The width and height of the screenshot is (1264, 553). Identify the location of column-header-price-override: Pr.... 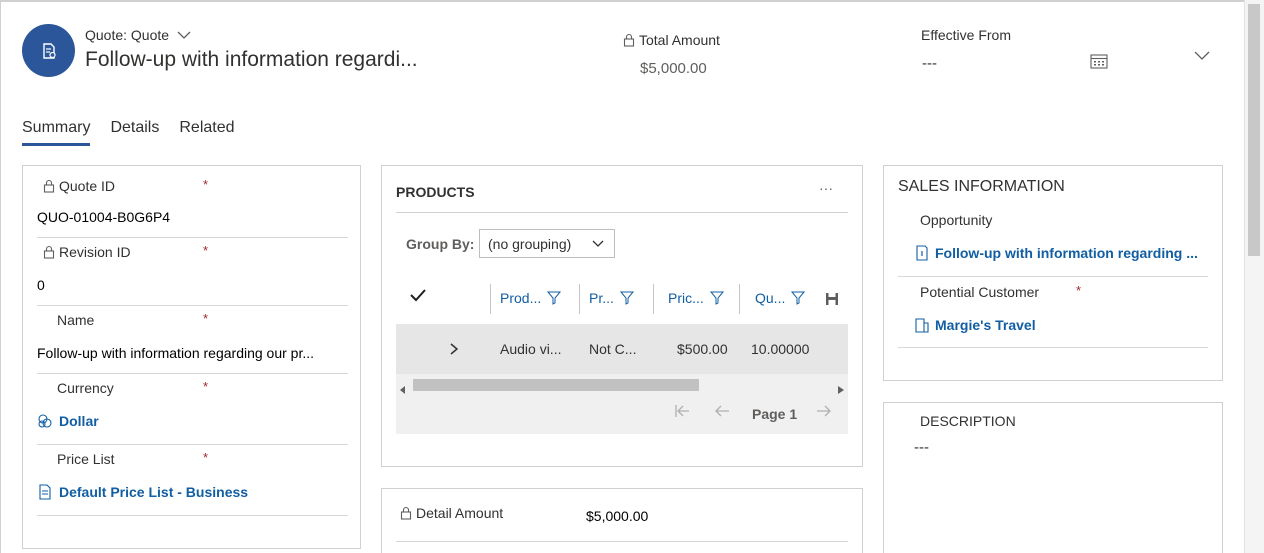
(611, 298).